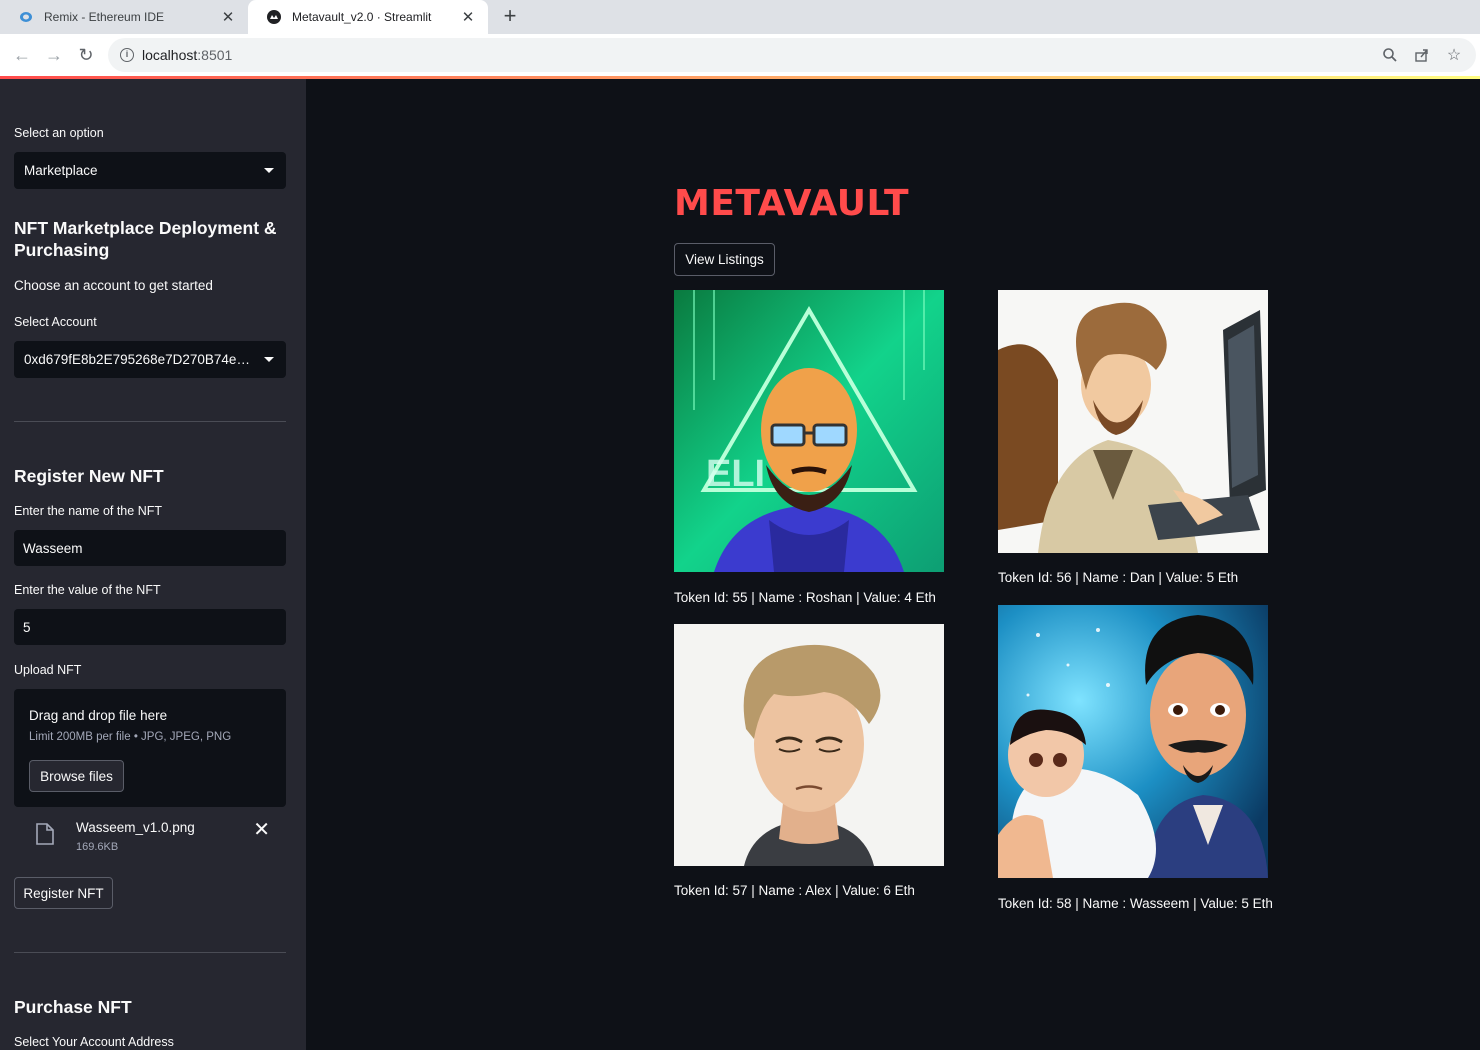  Describe the element at coordinates (94, 1042) in the screenshot. I see `purchase-address-label: Select Your Account Address` at that location.